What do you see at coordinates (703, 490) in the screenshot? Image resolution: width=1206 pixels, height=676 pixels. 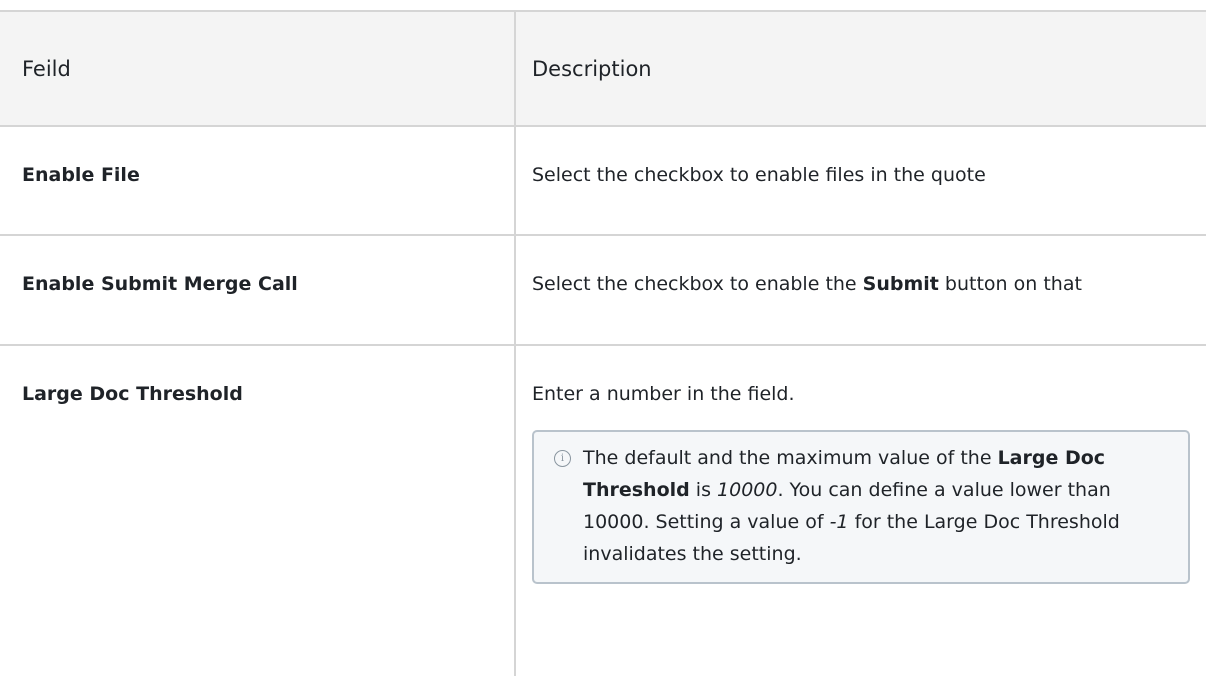 I see `note-segment: is` at bounding box center [703, 490].